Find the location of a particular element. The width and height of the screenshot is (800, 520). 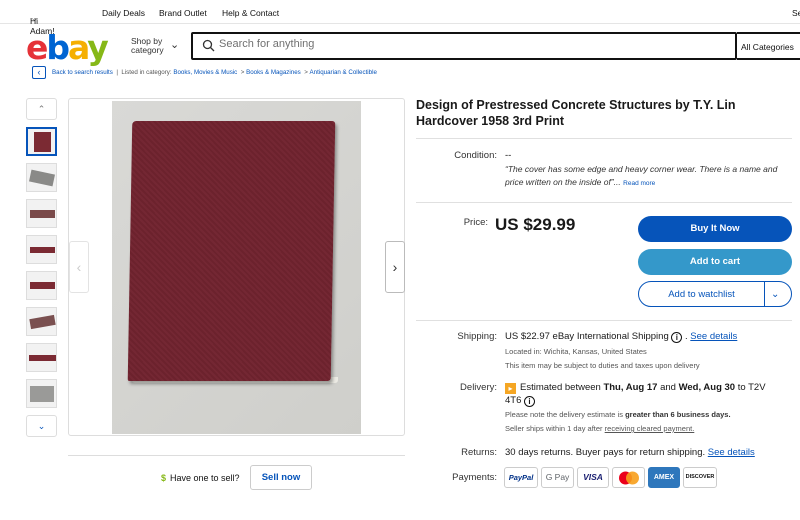

returns-label: Returns: is located at coordinates (479, 452).